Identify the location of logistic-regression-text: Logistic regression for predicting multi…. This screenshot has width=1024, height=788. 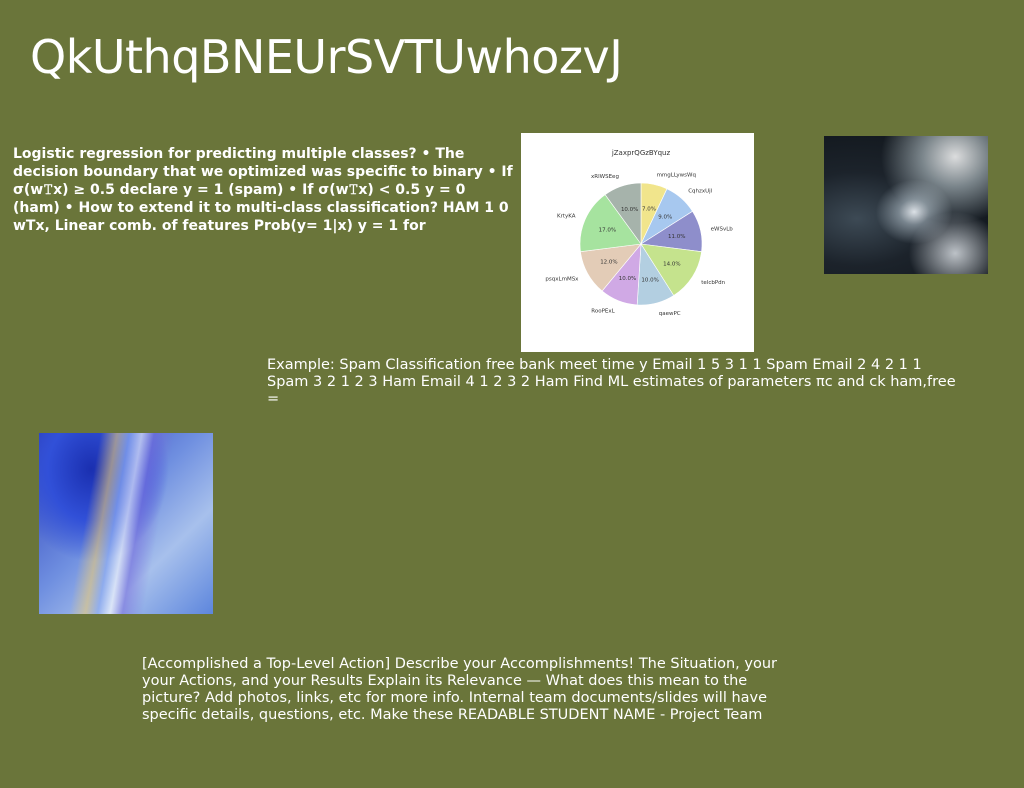
(263, 190).